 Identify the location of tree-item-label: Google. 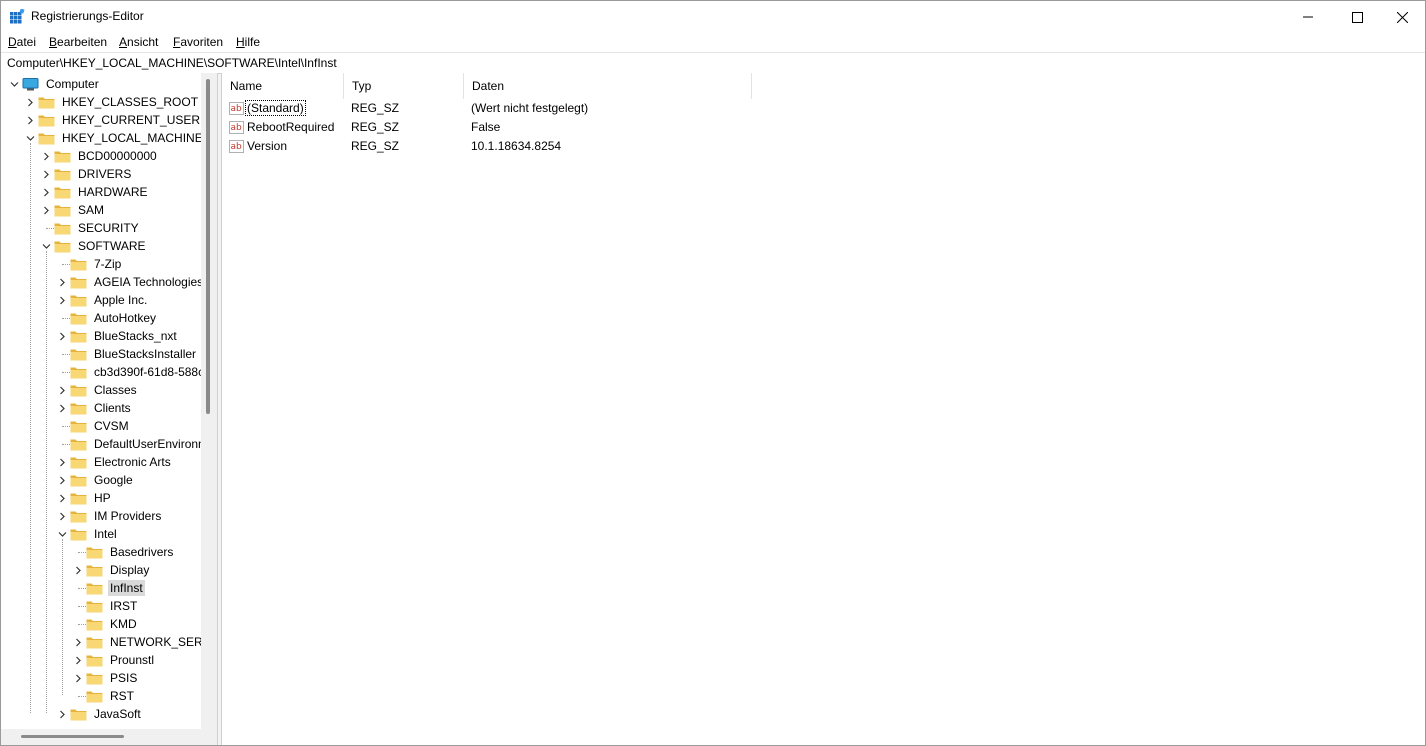
(113, 480).